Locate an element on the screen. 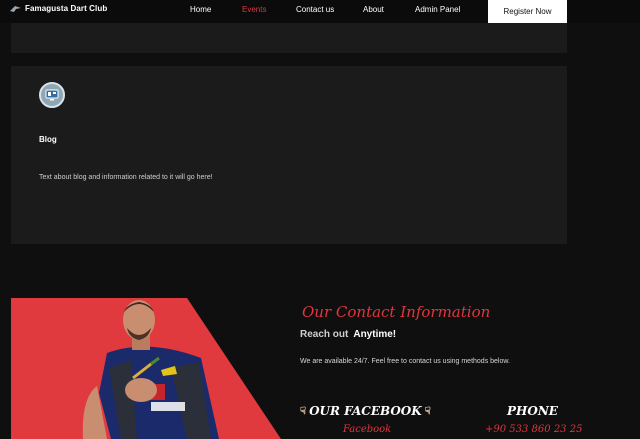 The image size is (640, 439). dart-logo-icon is located at coordinates (15, 8).